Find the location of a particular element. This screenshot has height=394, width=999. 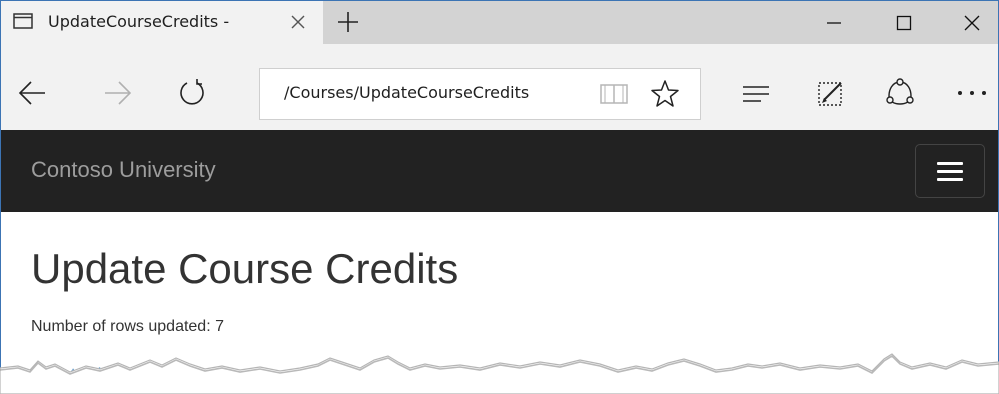

close-window-icon is located at coordinates (972, 23).